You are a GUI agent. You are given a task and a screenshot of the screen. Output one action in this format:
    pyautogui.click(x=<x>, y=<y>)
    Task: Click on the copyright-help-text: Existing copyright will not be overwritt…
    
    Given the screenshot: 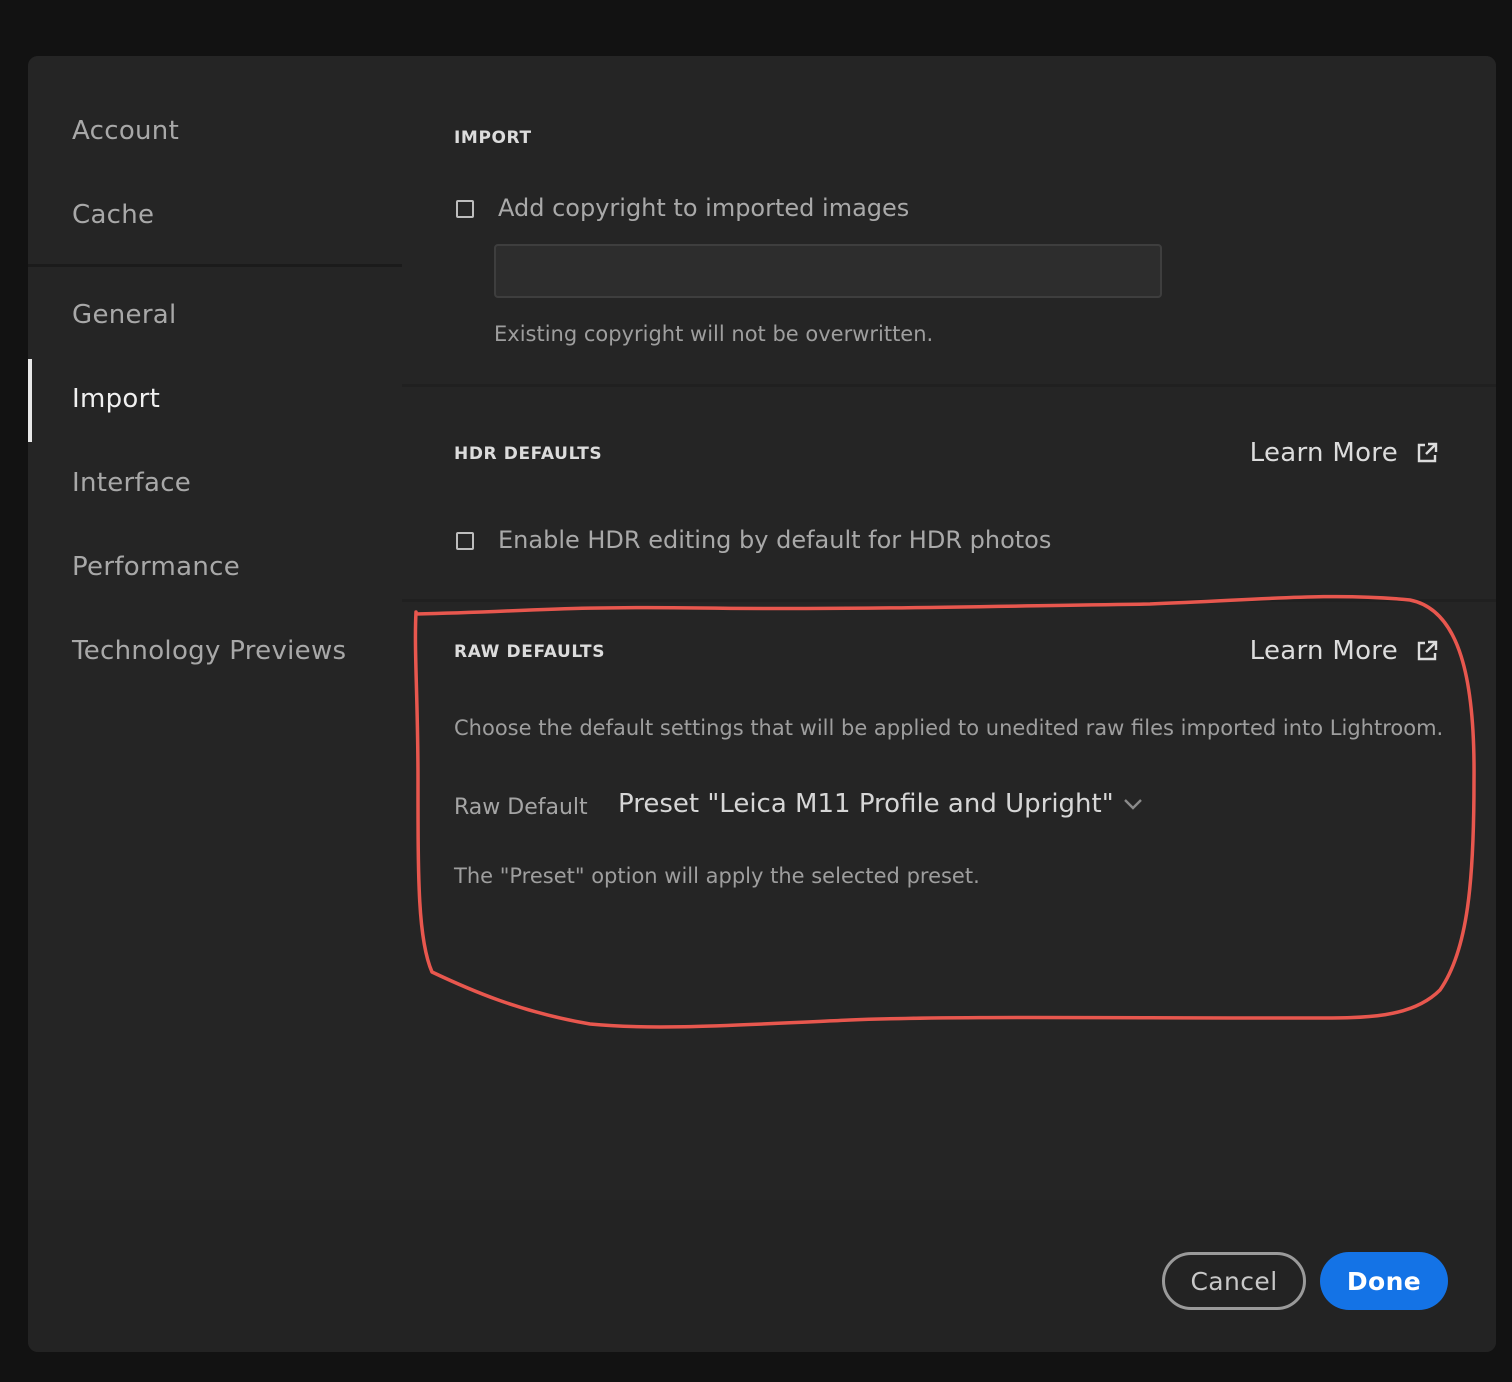 What is the action you would take?
    pyautogui.click(x=714, y=334)
    